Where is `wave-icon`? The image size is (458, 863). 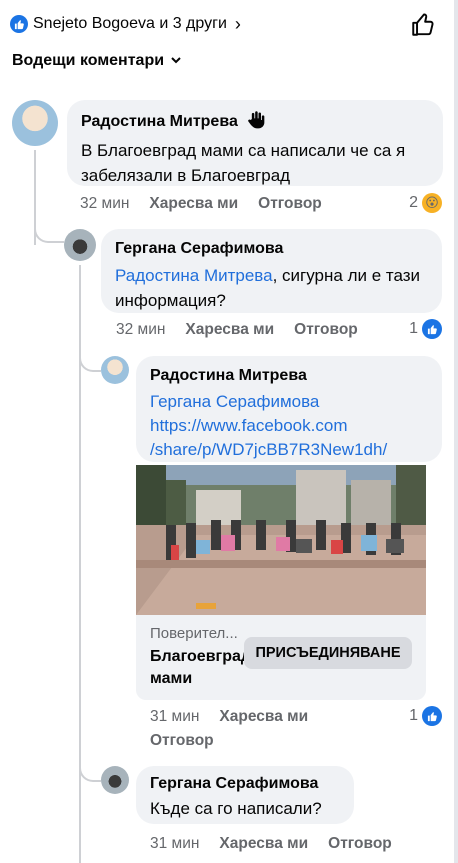 wave-icon is located at coordinates (256, 122).